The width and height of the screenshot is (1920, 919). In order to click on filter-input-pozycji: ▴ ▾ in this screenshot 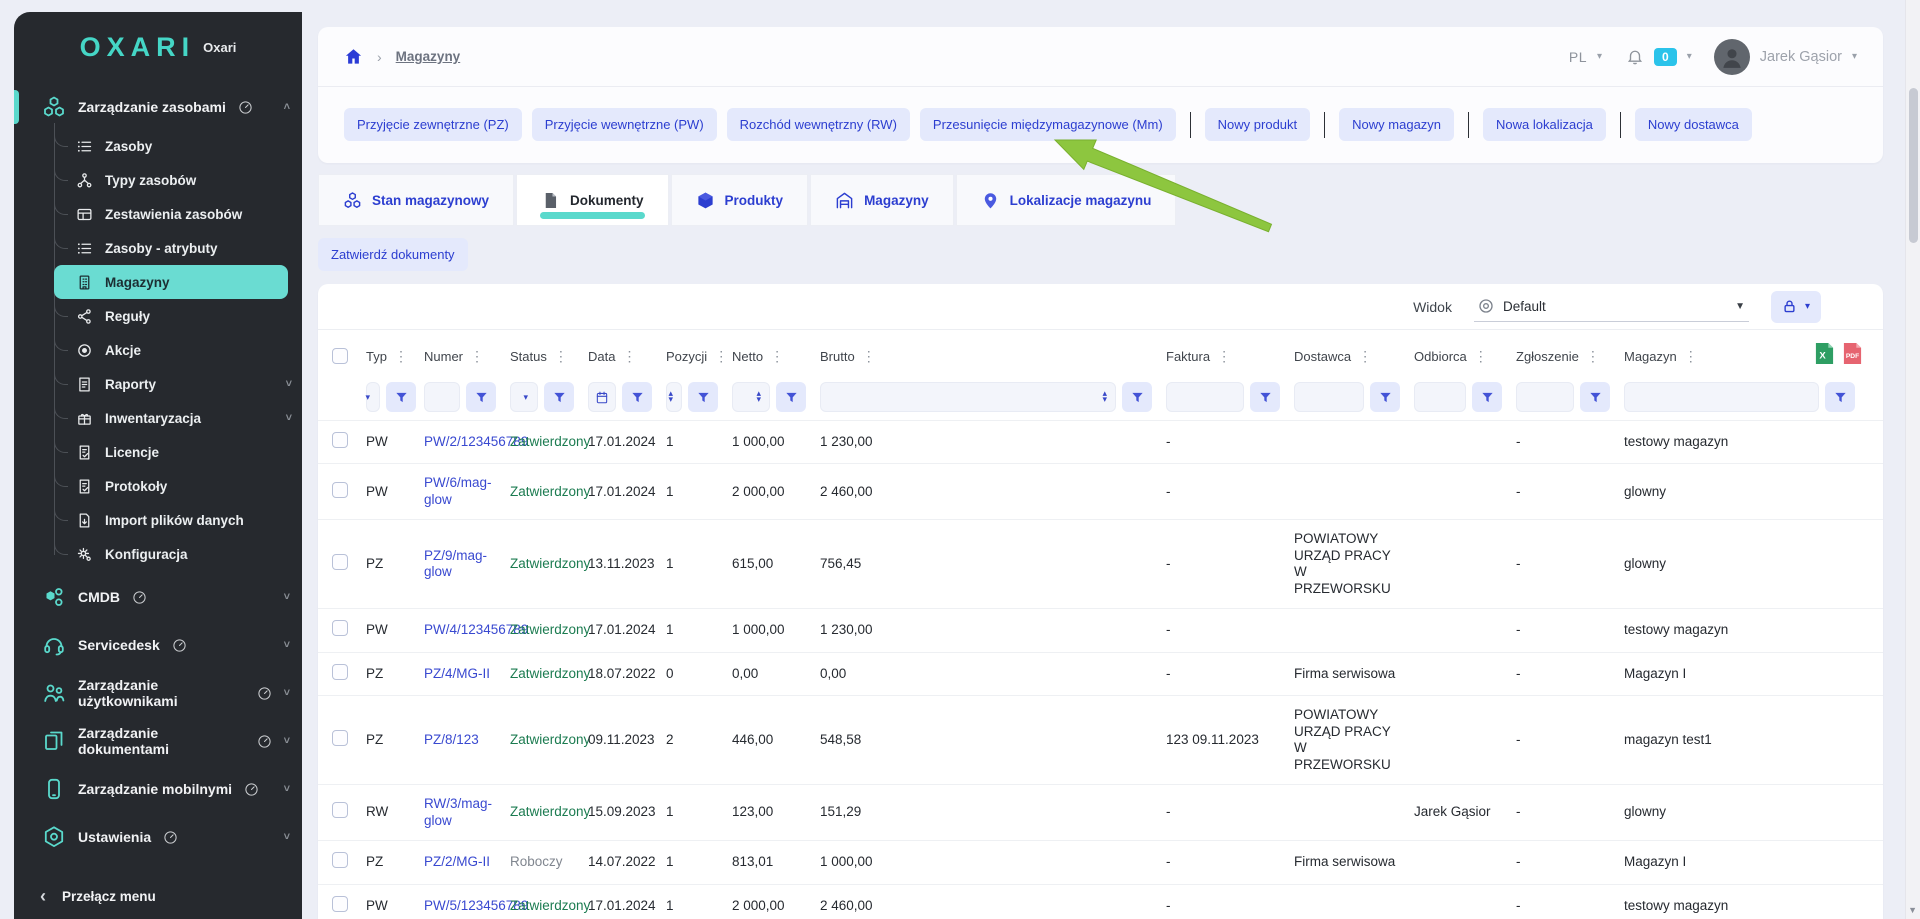, I will do `click(674, 397)`.